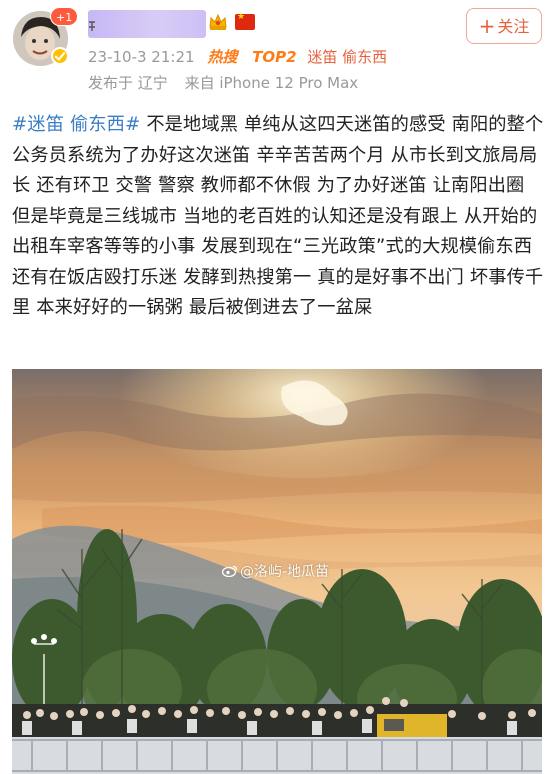 Image resolution: width=554 pixels, height=774 pixels. Describe the element at coordinates (274, 57) in the screenshot. I see `hot-rank-label: TOP2` at that location.